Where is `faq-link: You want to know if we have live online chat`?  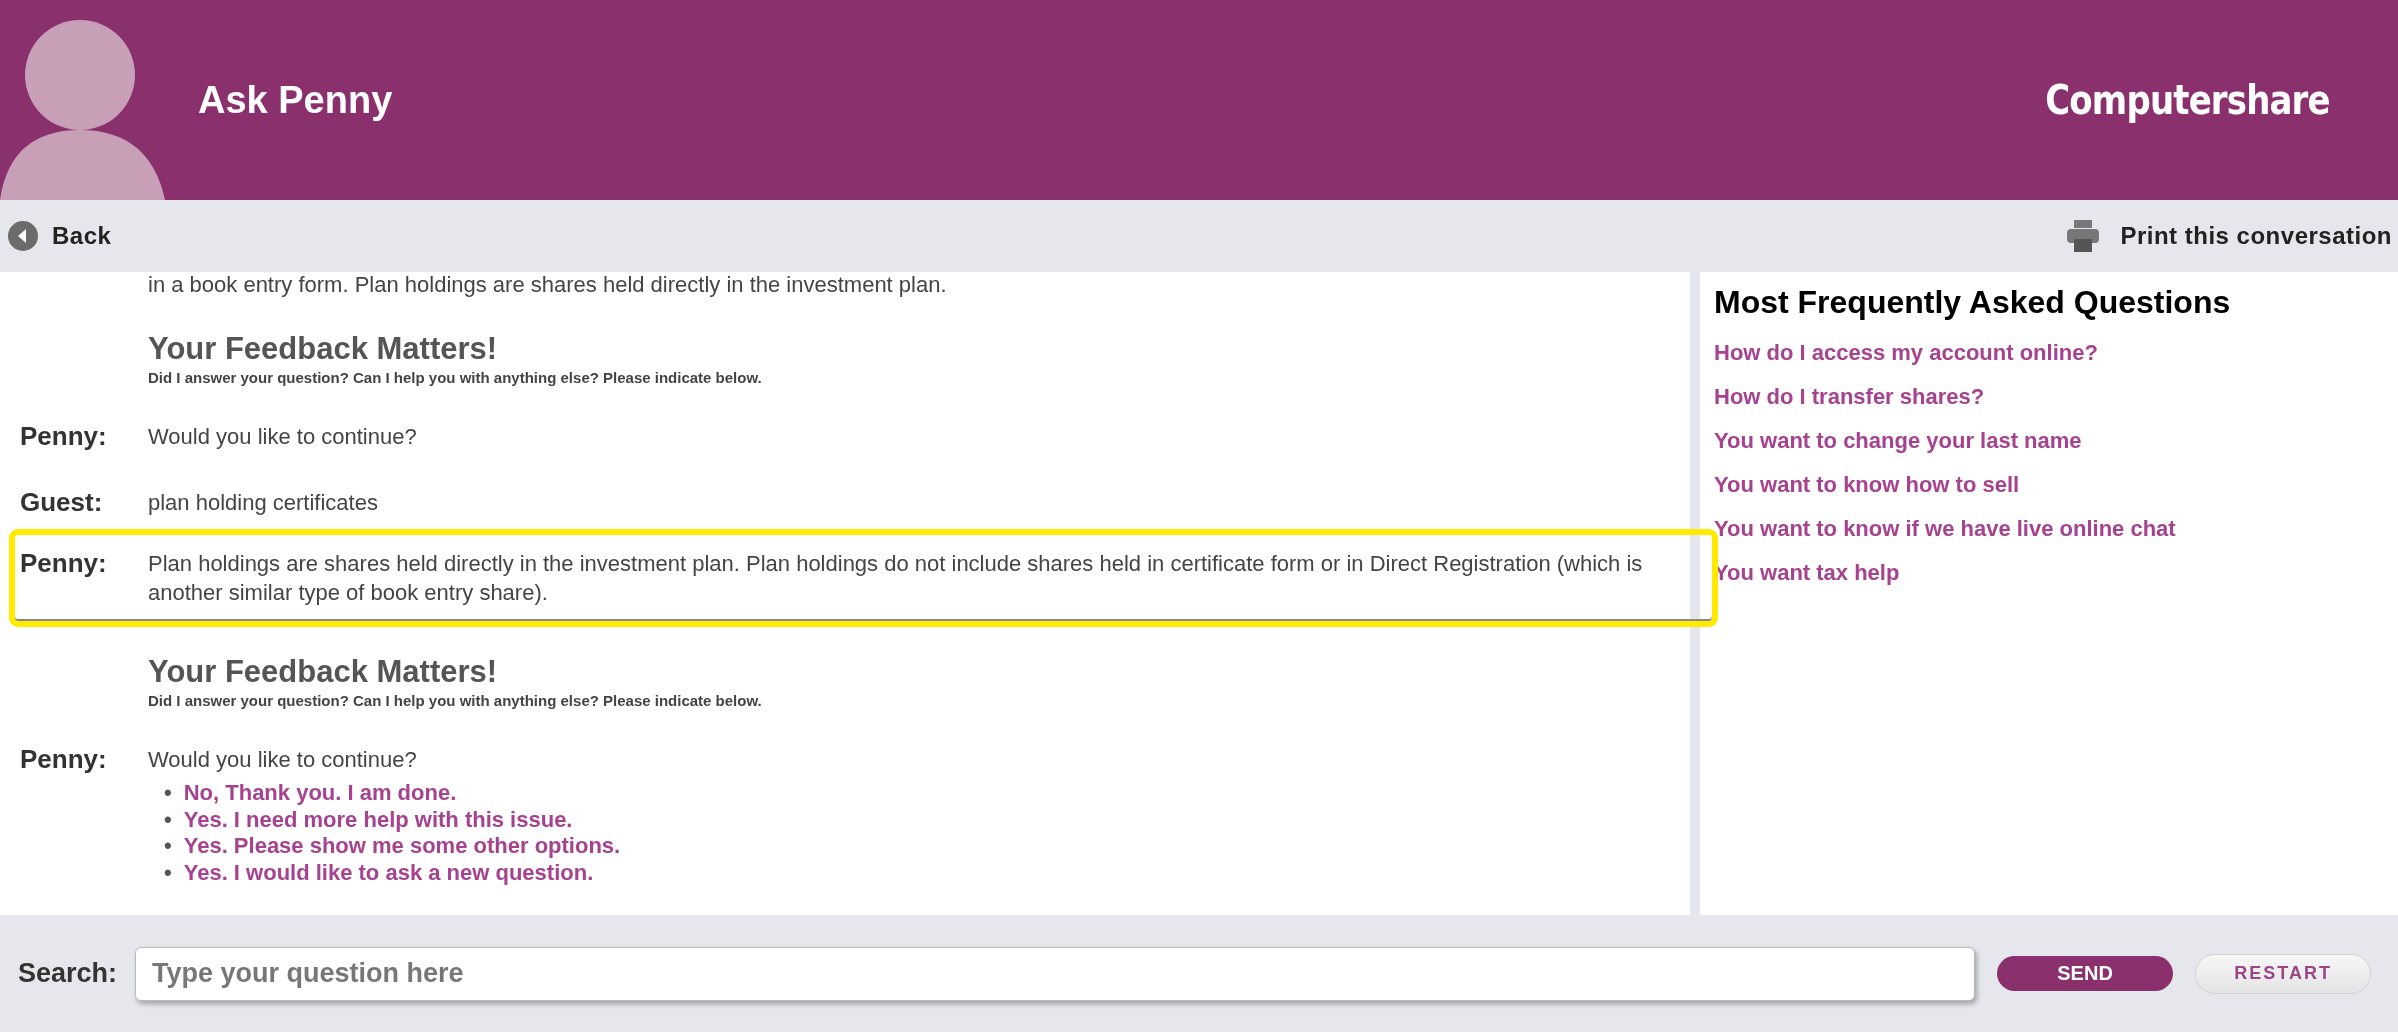 faq-link: You want to know if we have live online chat is located at coordinates (2056, 529).